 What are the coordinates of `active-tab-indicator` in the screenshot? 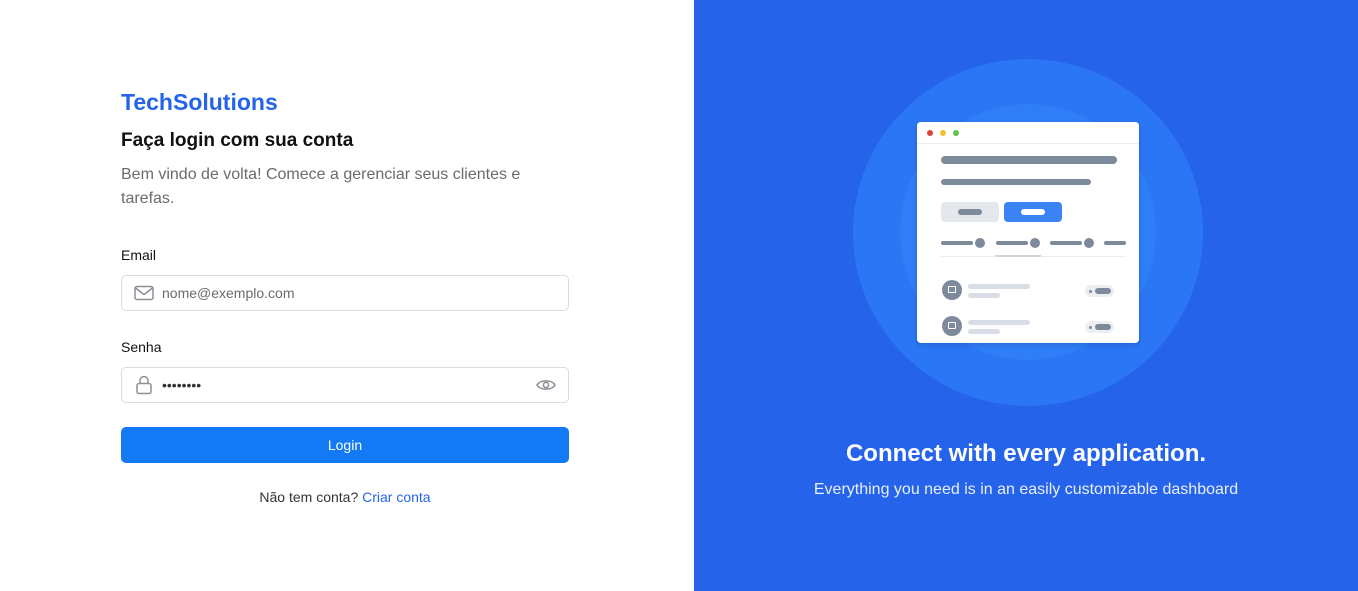 It's located at (1018, 256).